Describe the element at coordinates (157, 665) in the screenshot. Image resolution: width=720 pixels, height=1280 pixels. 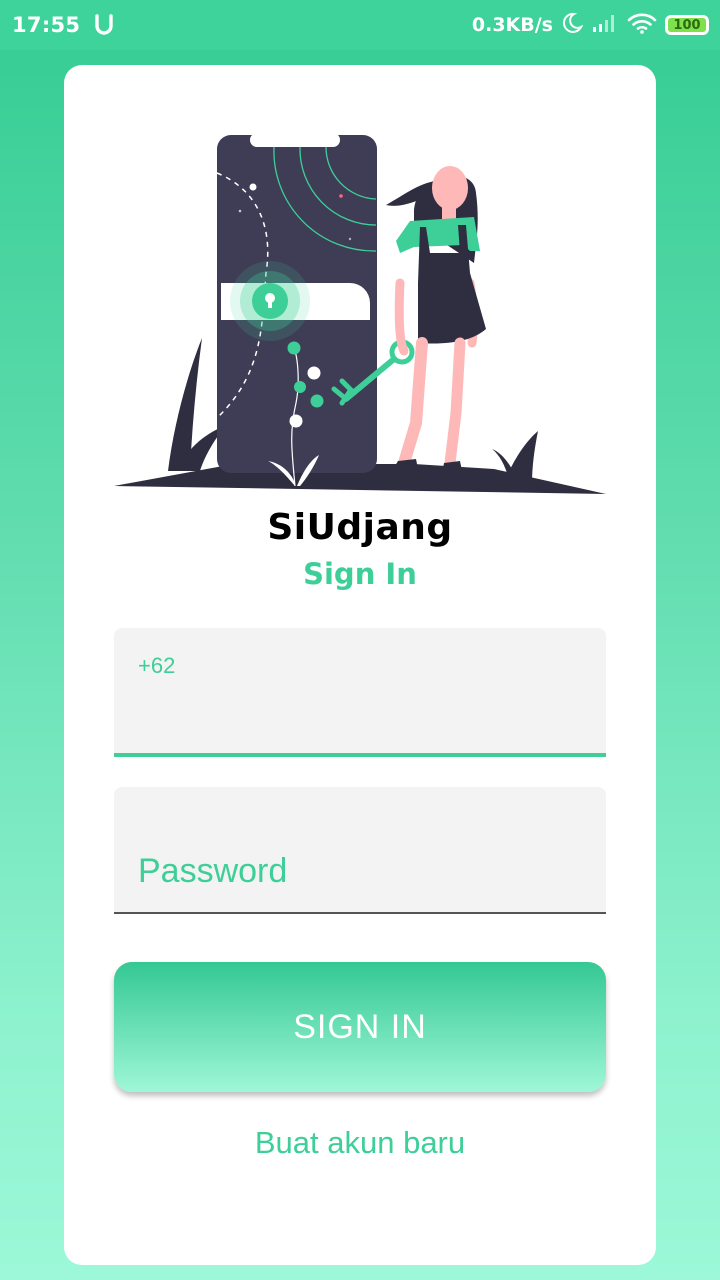
I see `phone-prefix: +62` at that location.